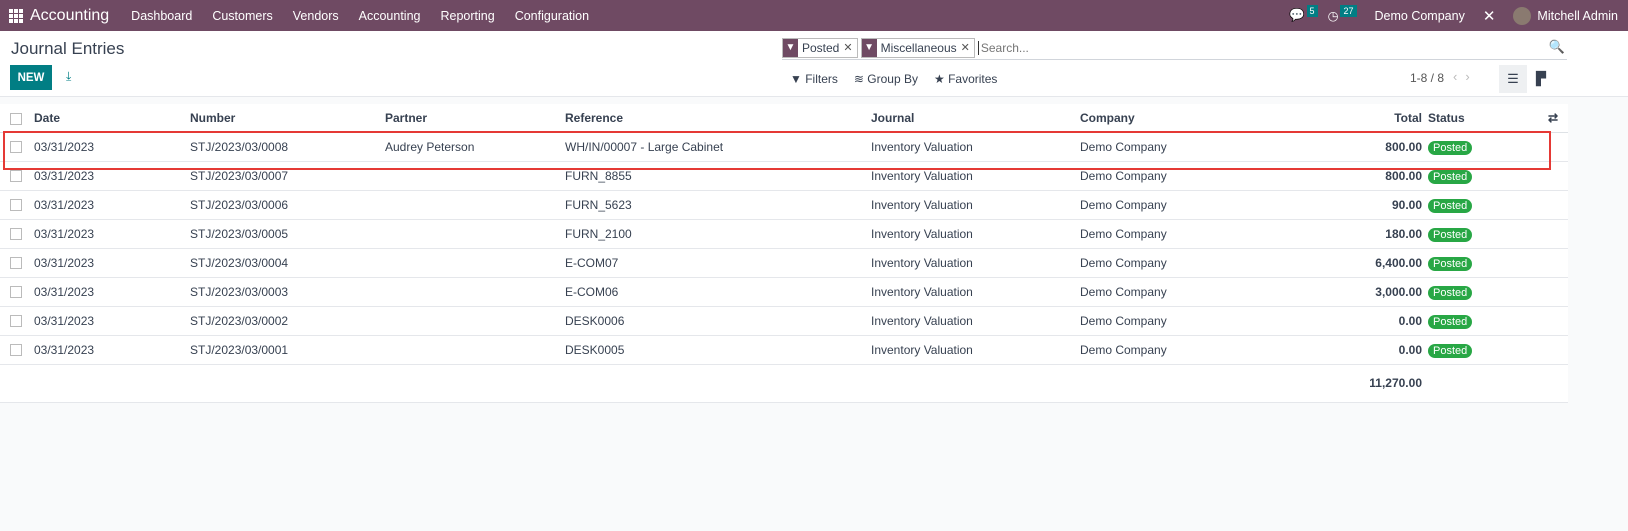 This screenshot has height=531, width=1628. What do you see at coordinates (1354, 118) in the screenshot?
I see `col-total: Total` at bounding box center [1354, 118].